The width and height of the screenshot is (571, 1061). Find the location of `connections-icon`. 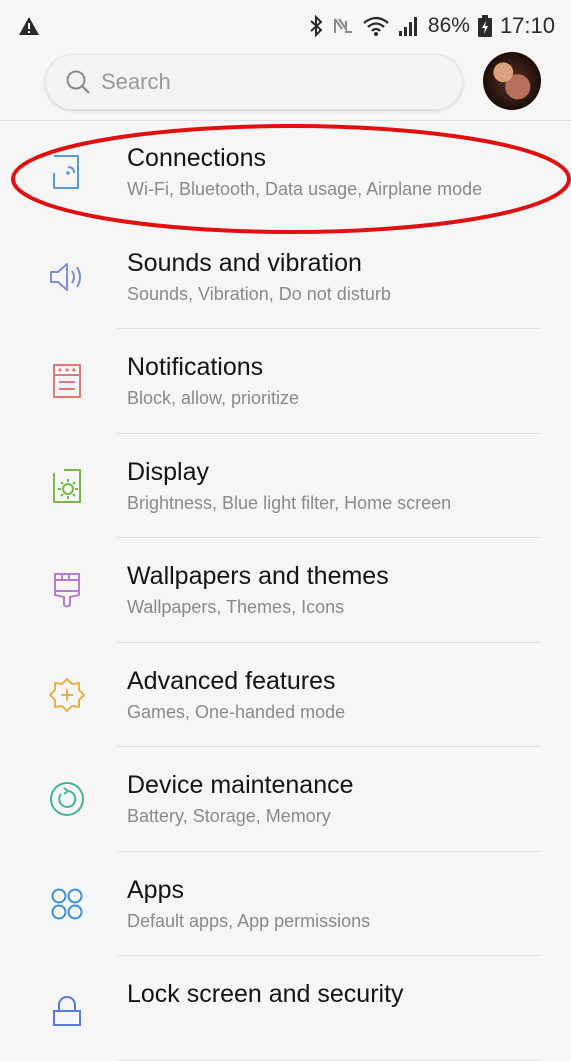

connections-icon is located at coordinates (66, 172).